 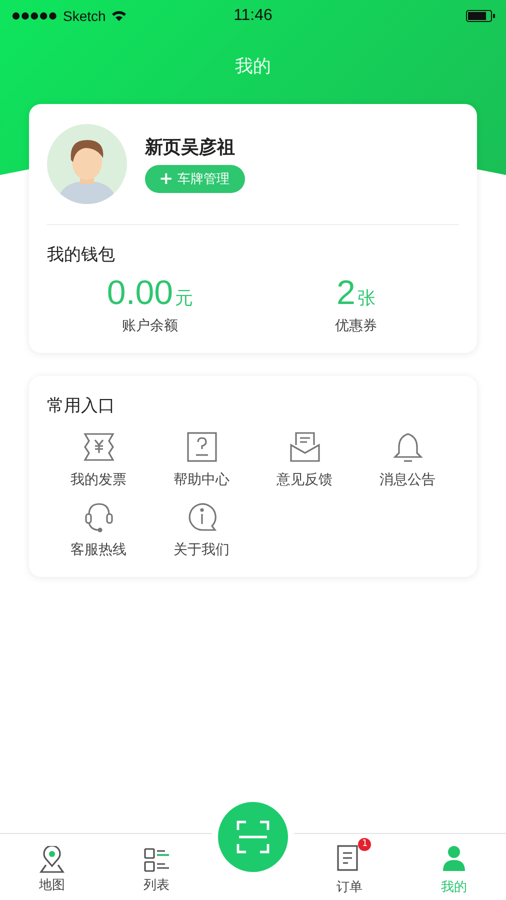 What do you see at coordinates (253, 16) in the screenshot?
I see `status-time: 11:46` at bounding box center [253, 16].